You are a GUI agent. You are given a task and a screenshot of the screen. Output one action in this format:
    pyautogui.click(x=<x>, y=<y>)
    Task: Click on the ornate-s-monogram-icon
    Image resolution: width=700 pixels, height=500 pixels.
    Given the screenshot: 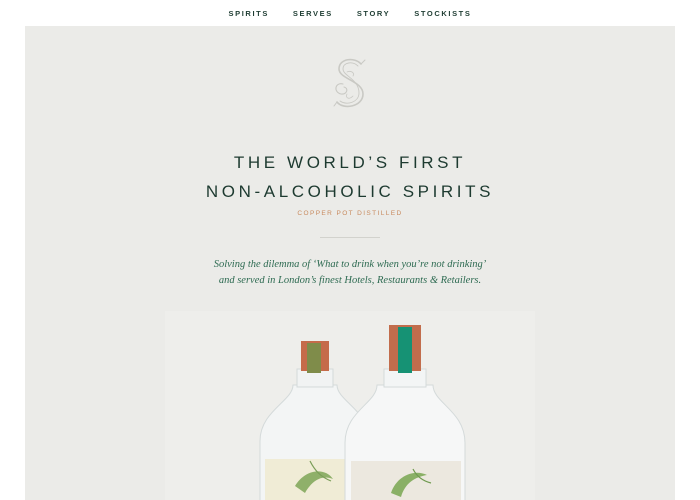 What is the action you would take?
    pyautogui.click(x=349, y=83)
    